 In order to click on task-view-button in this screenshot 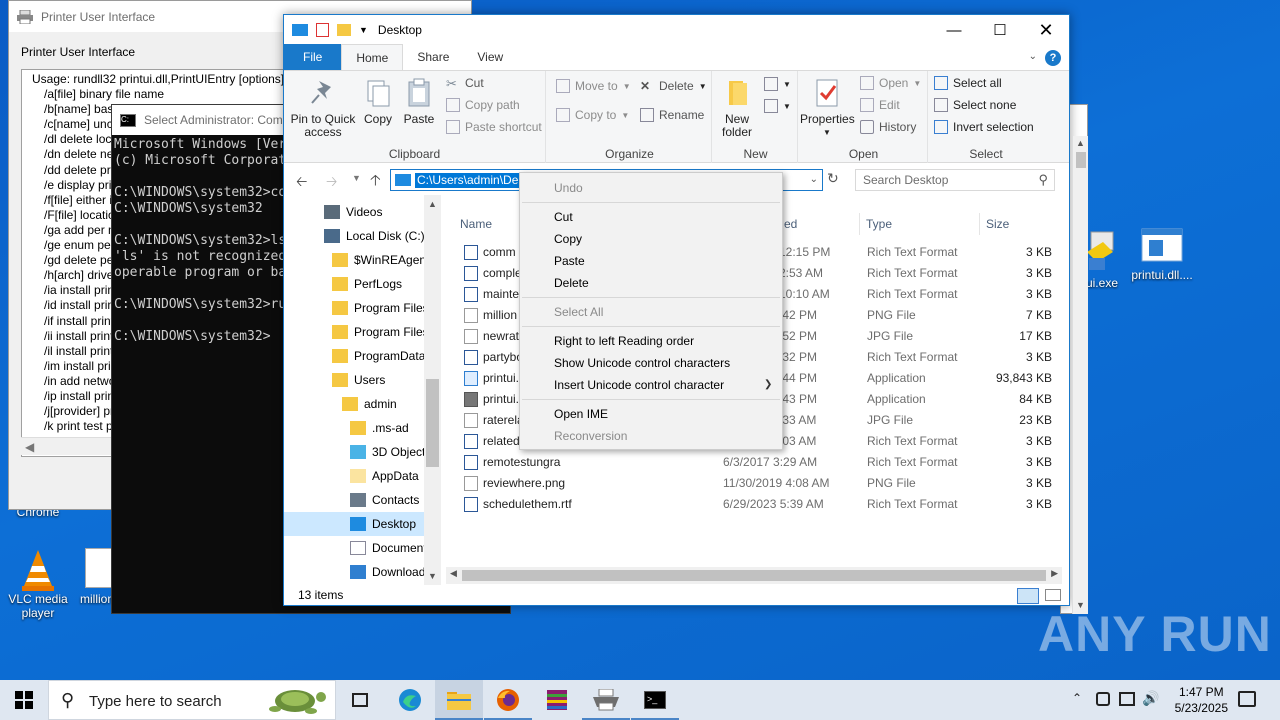, I will do `click(360, 700)`.